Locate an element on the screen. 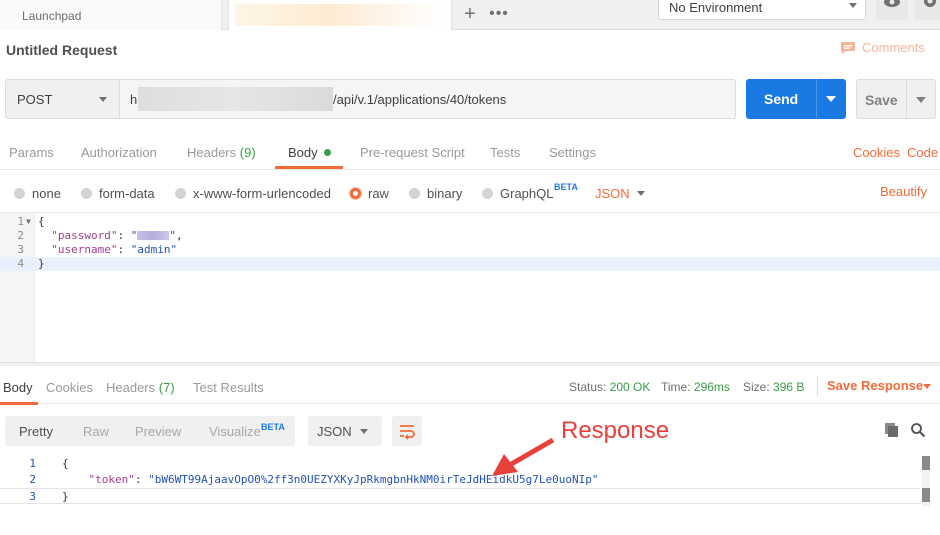  size-value: 396 B is located at coordinates (789, 387).